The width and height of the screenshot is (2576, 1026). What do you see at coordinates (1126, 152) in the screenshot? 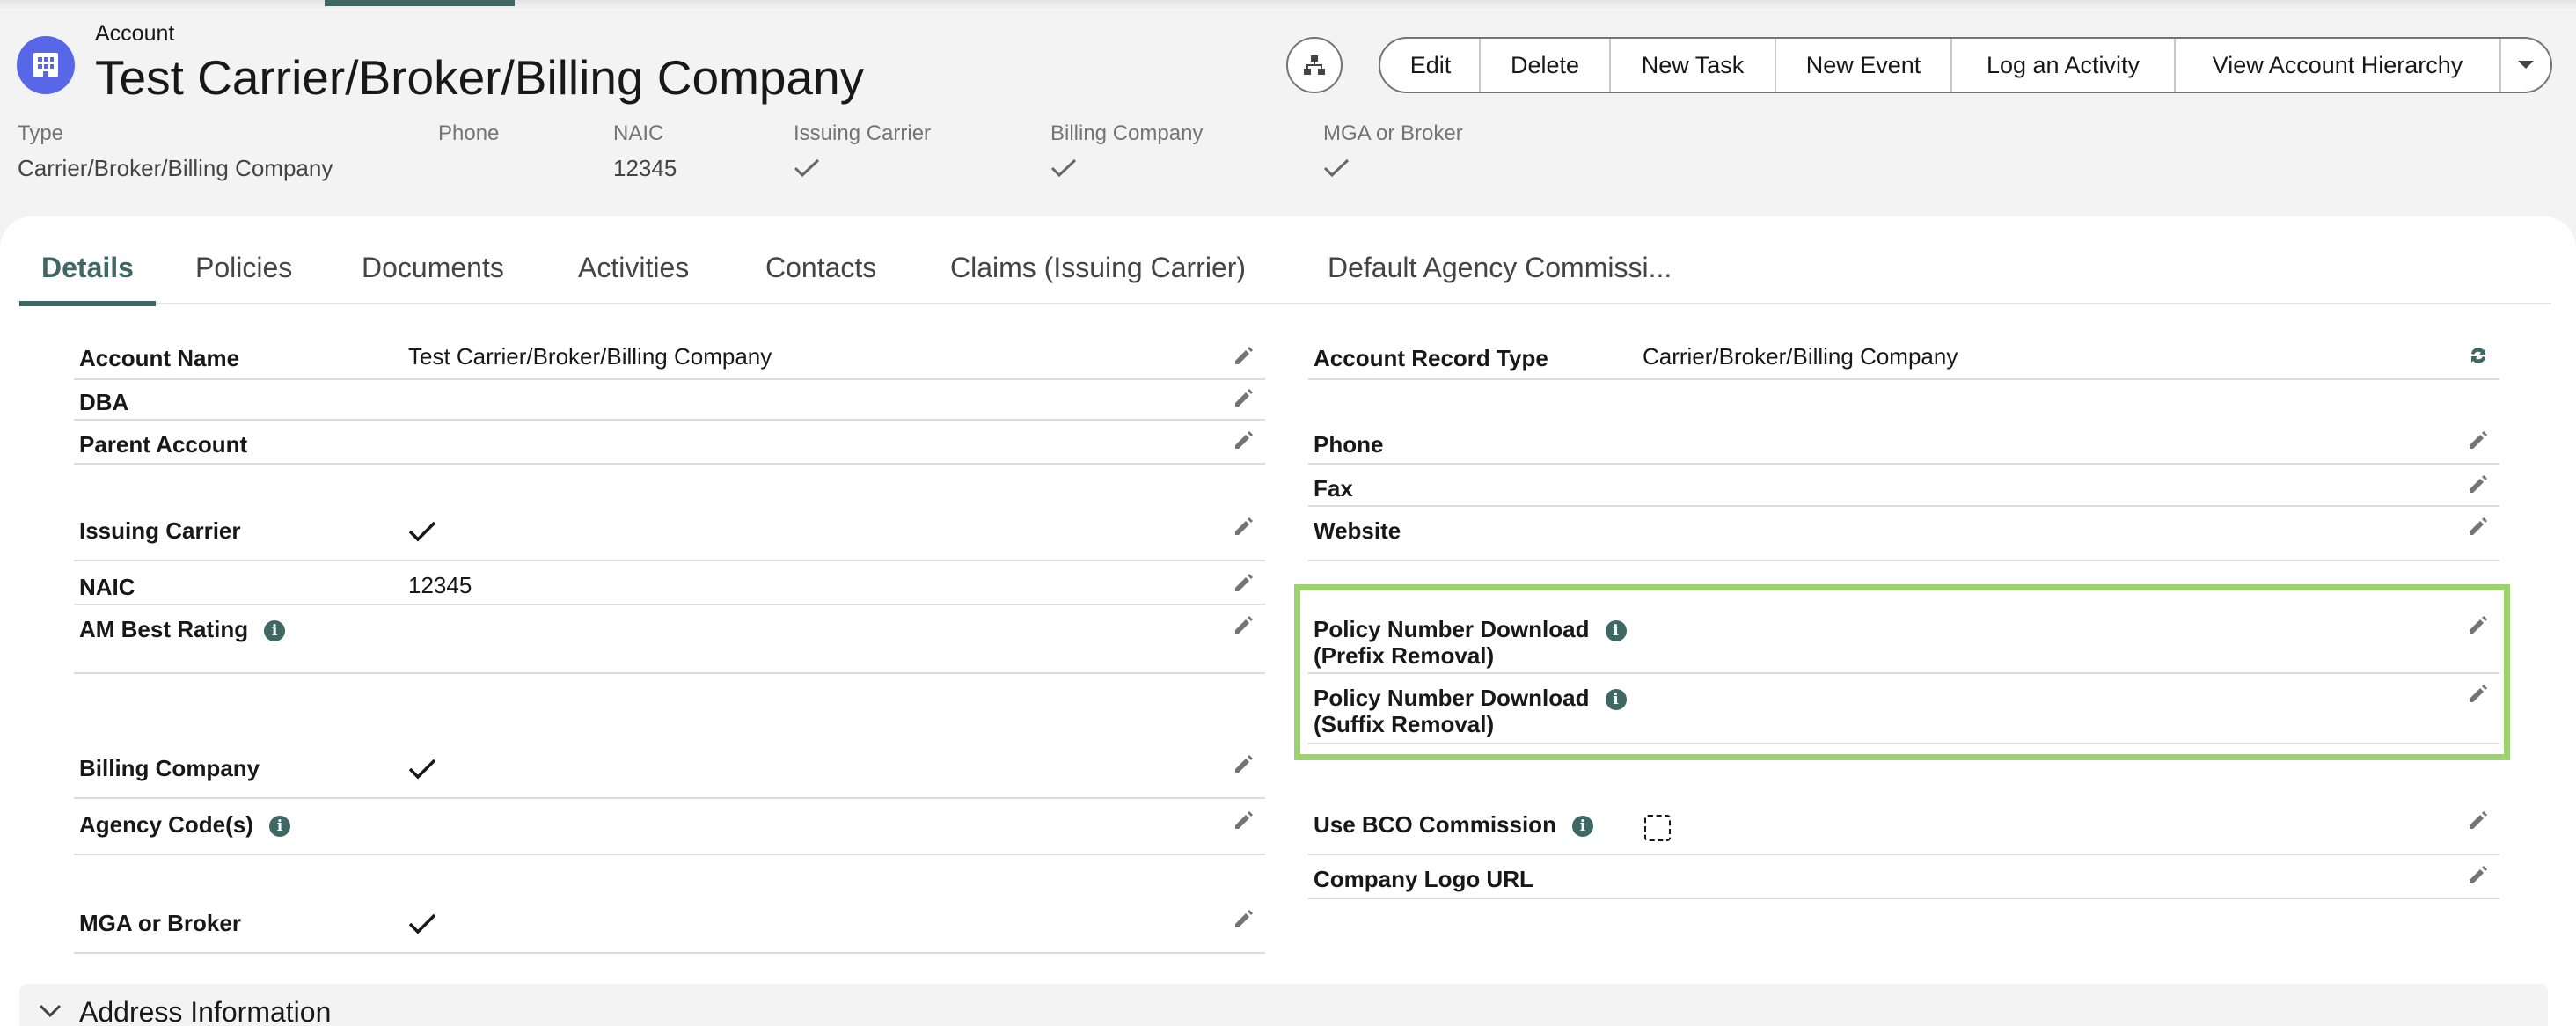
I see `highlight-billing-company: Billing Company` at bounding box center [1126, 152].